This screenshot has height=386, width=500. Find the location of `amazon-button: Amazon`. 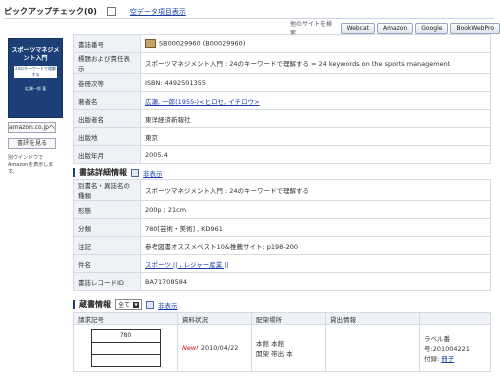

amazon-button: Amazon is located at coordinates (395, 28).